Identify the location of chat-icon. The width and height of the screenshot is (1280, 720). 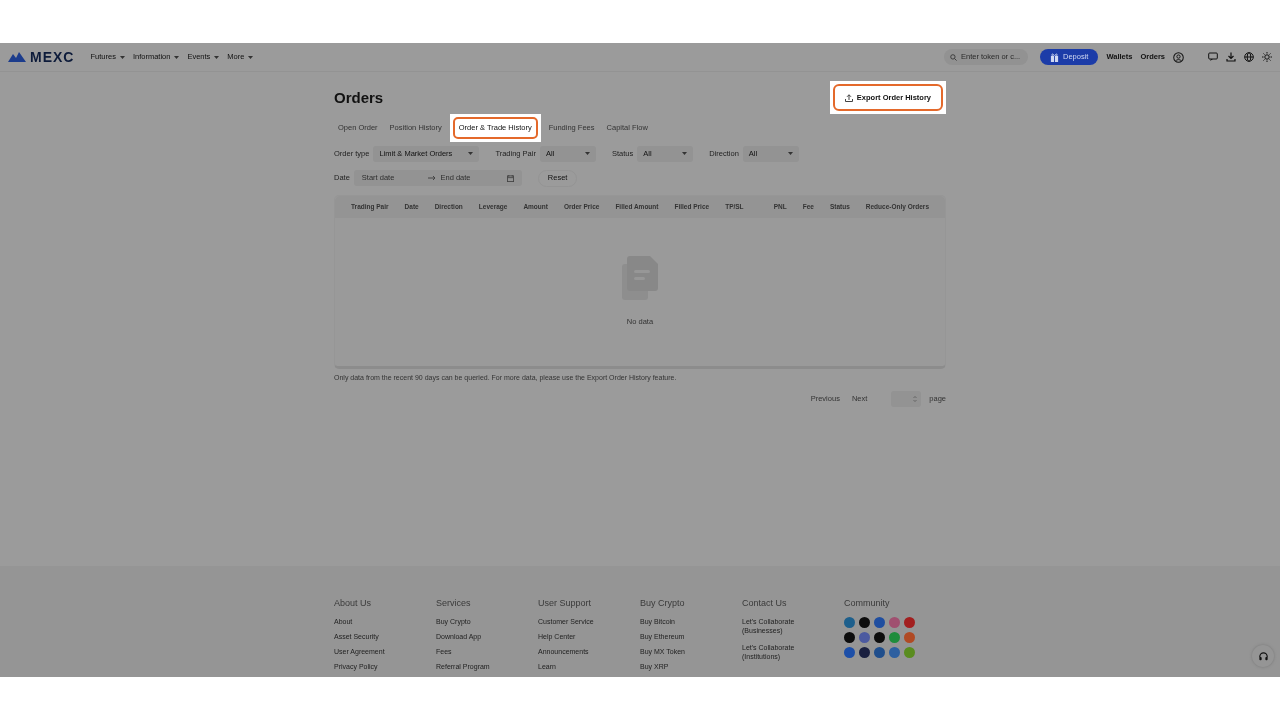
(1213, 57).